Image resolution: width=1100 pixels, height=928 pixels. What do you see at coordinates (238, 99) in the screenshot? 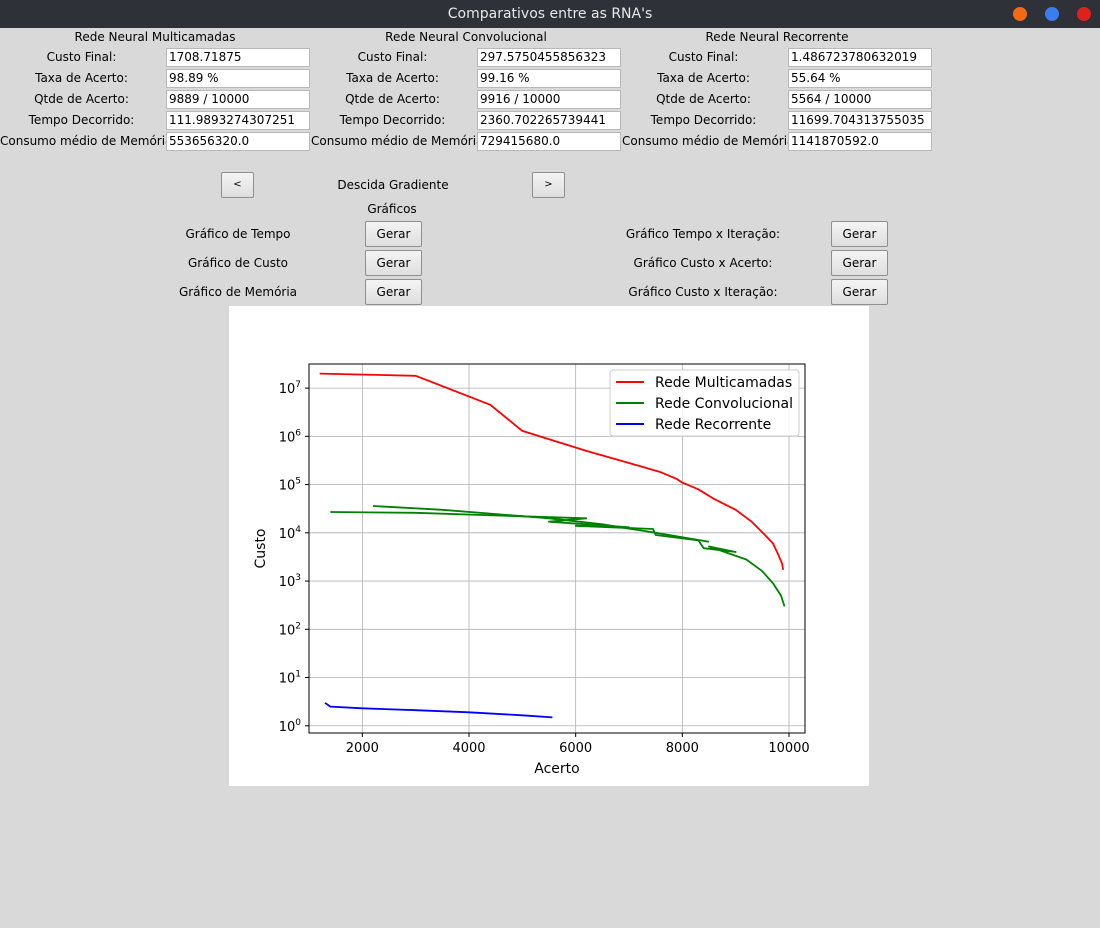
I see `stat-field-qtde: 9889 / 10000` at bounding box center [238, 99].